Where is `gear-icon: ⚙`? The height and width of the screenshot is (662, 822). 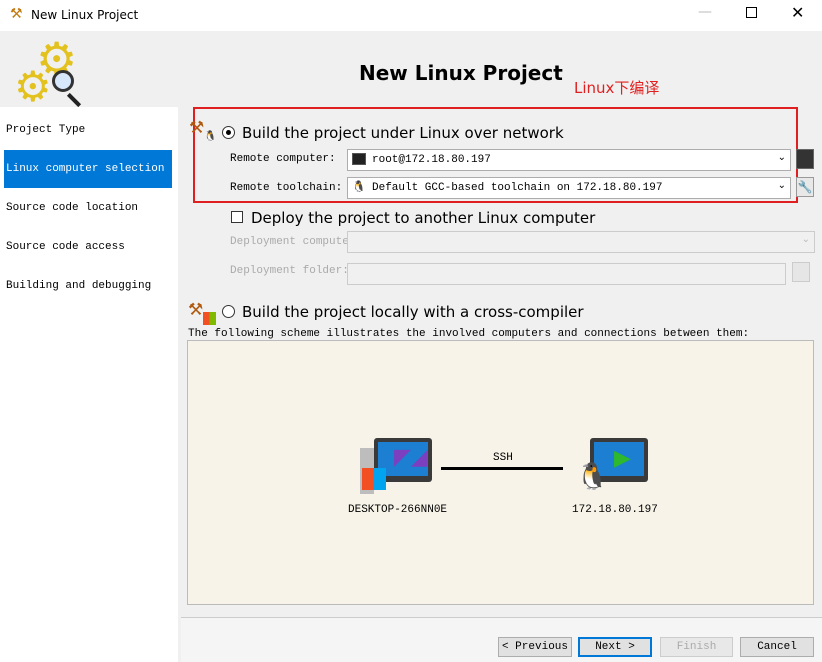 gear-icon: ⚙ is located at coordinates (33, 86).